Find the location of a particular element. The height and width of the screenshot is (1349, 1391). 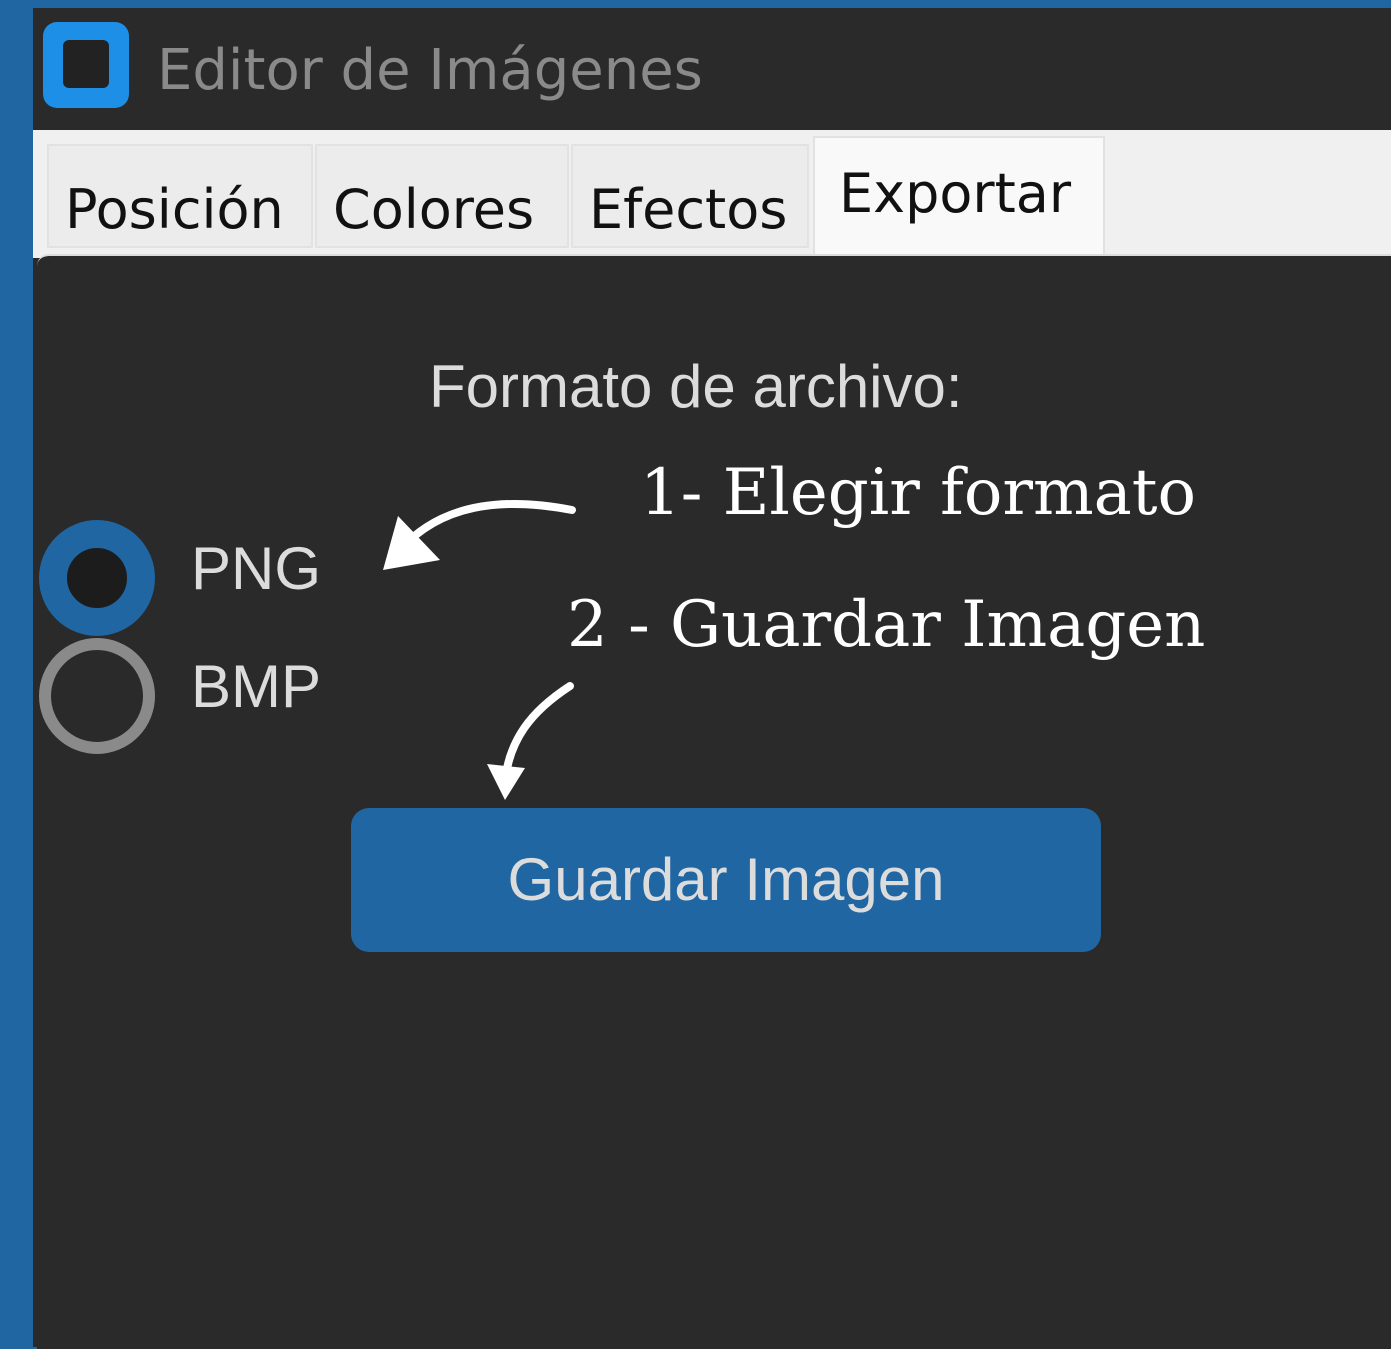

annotation-step-1: 1- Elegir formato is located at coordinates (918, 493).